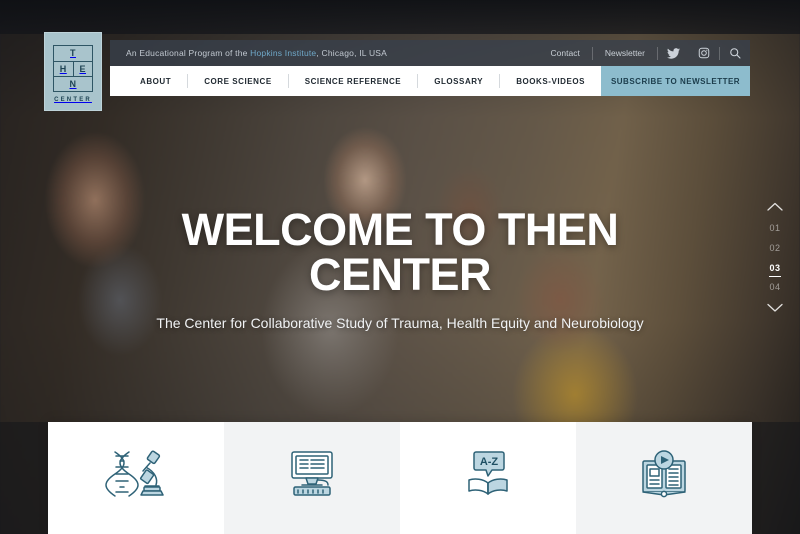 This screenshot has height=534, width=800. Describe the element at coordinates (458, 81) in the screenshot. I see `nav-item-glossary: GLOSSARY` at that location.